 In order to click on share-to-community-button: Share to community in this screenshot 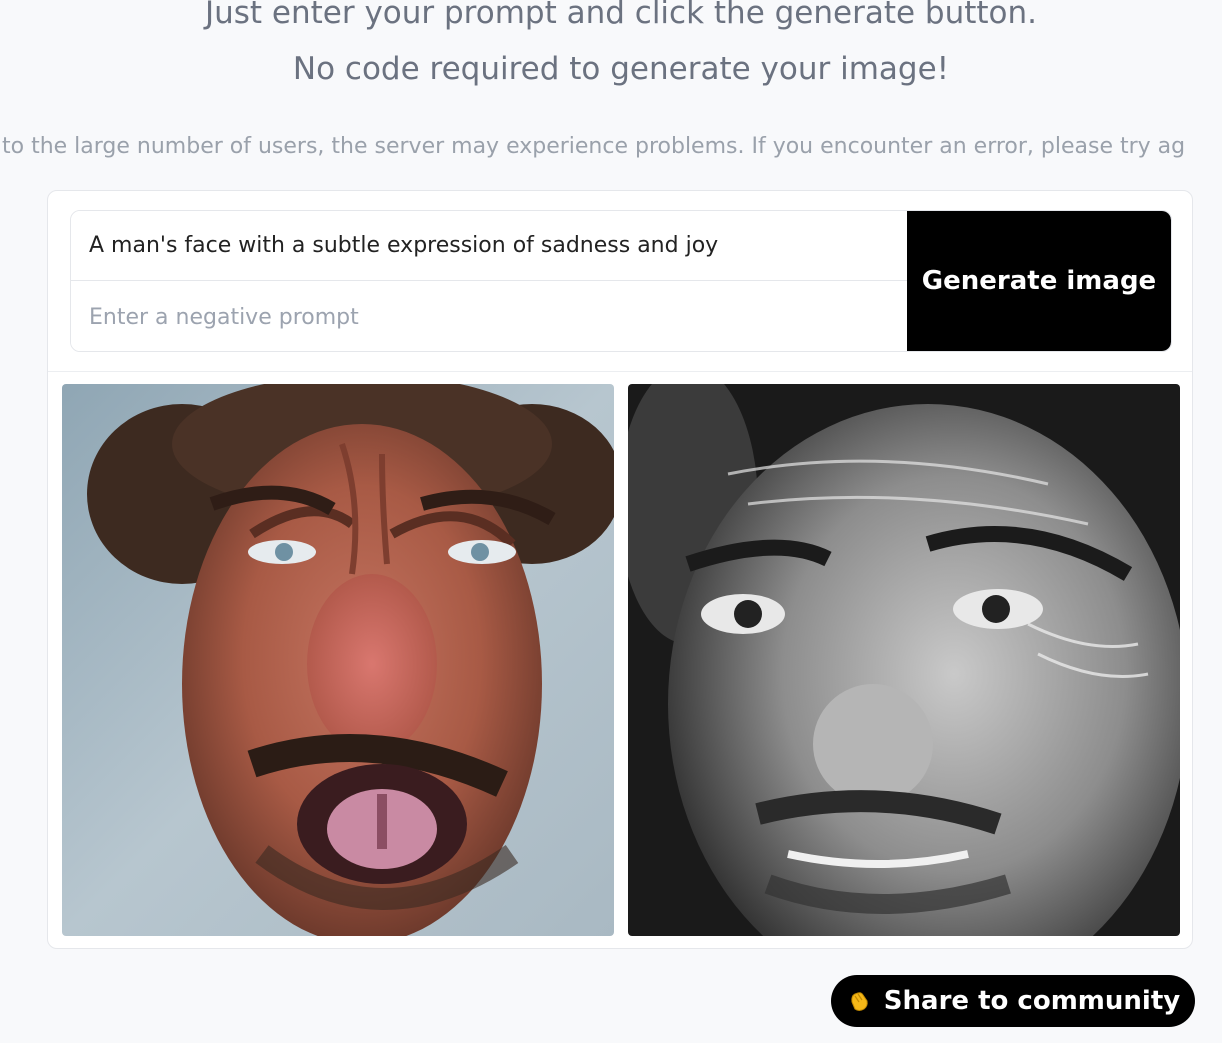, I will do `click(1013, 1001)`.